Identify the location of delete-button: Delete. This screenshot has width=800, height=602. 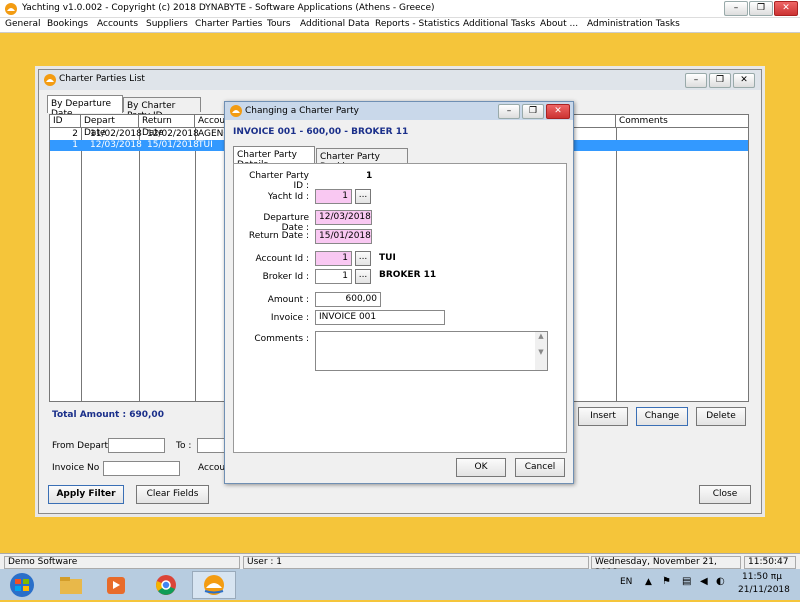
(721, 416).